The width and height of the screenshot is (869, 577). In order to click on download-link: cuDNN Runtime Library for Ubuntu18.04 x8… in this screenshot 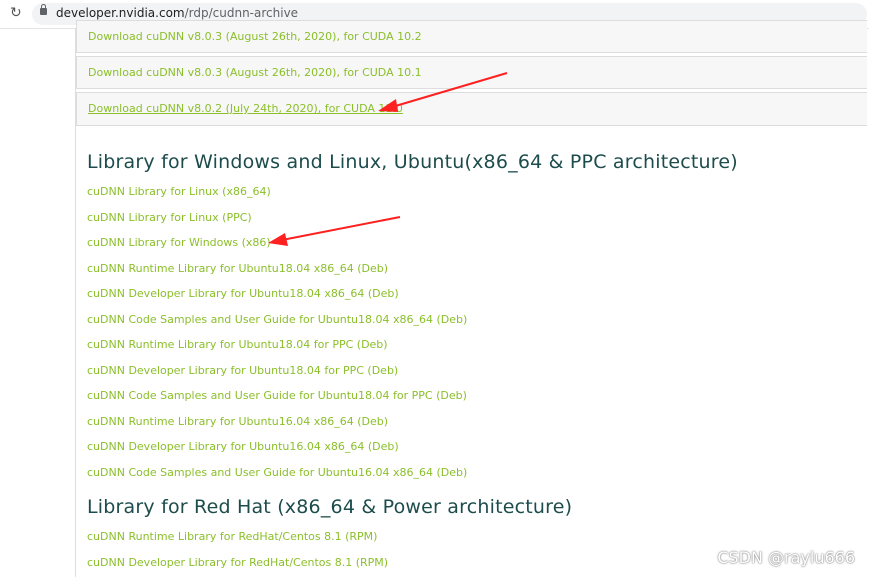, I will do `click(237, 268)`.